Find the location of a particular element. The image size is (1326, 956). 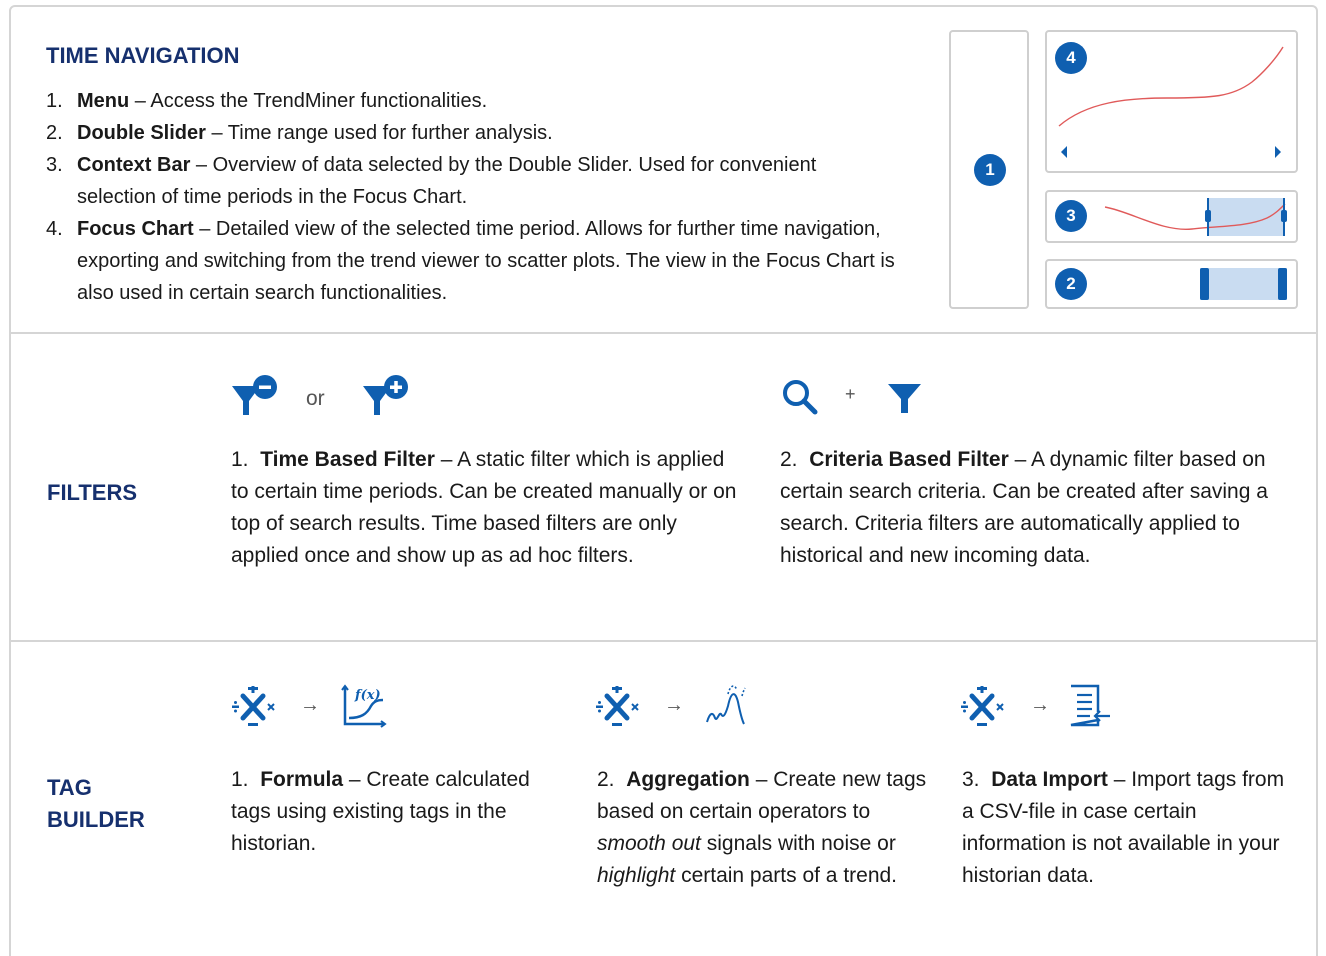

item-term: Data Import is located at coordinates (1049, 779).